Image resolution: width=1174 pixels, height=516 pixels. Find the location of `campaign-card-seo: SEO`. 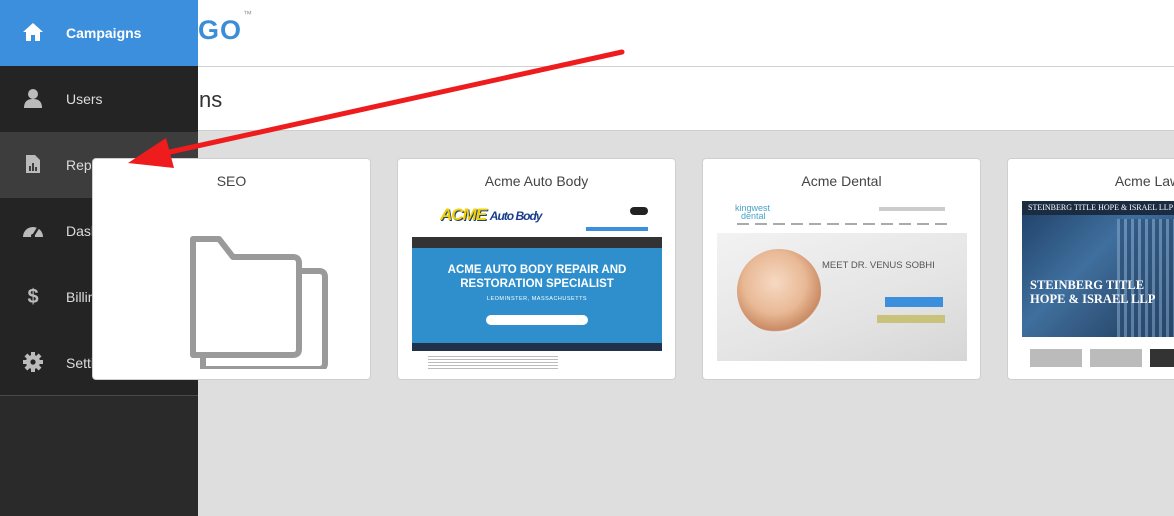

campaign-card-seo: SEO is located at coordinates (231, 269).